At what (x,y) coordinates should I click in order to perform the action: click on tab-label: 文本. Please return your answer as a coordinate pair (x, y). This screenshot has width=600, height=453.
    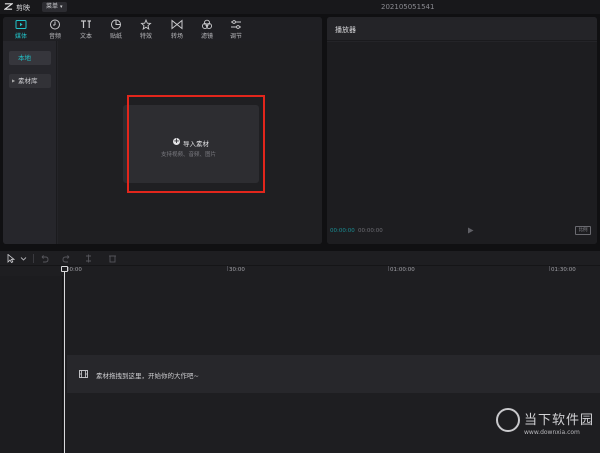
    Looking at the image, I should click on (85, 36).